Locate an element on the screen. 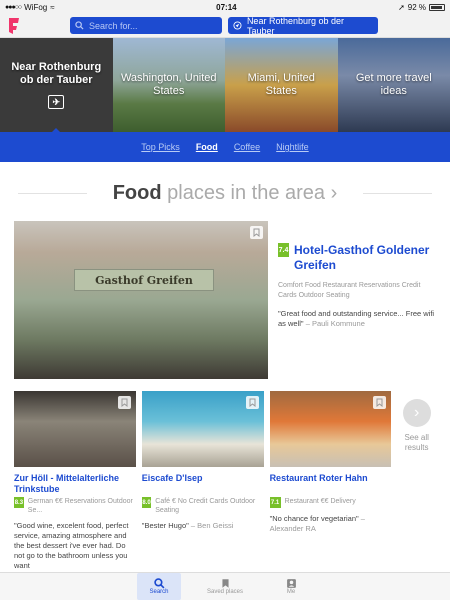 The image size is (450, 600). location-label: Near Rothenburg ob der Tauber is located at coordinates (295, 25).